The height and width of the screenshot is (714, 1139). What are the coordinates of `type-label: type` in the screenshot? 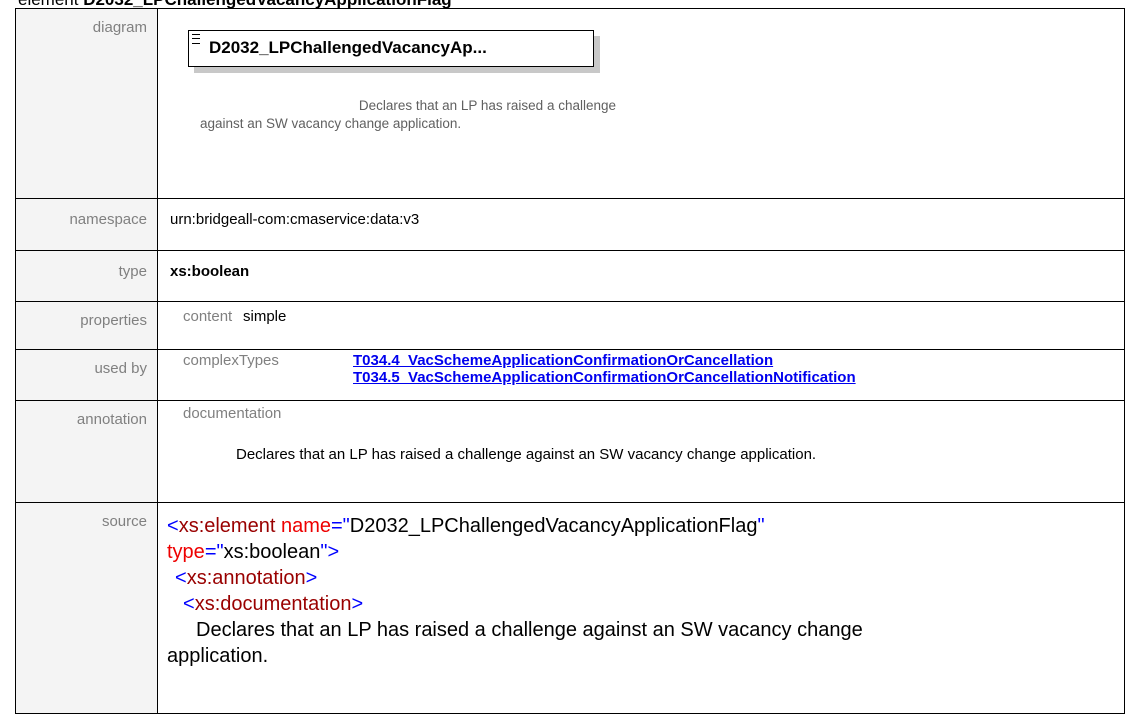 It's located at (86, 276).